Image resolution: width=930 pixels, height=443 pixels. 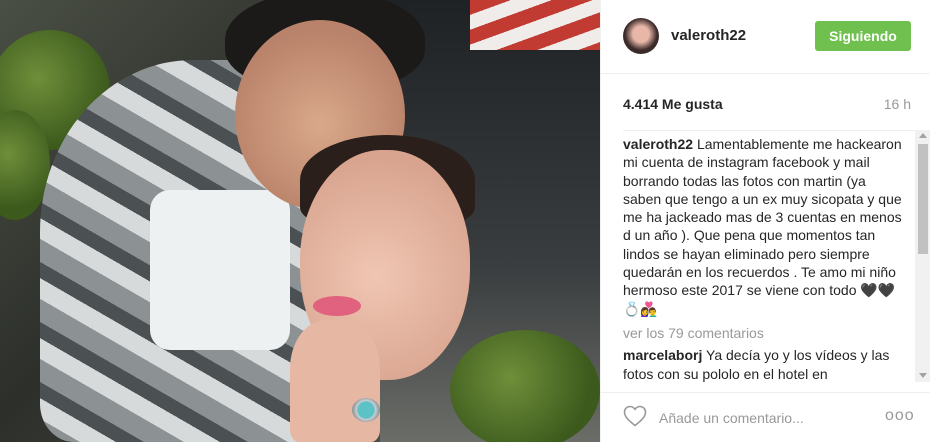 I want to click on comments-scrollbar, so click(x=922, y=256).